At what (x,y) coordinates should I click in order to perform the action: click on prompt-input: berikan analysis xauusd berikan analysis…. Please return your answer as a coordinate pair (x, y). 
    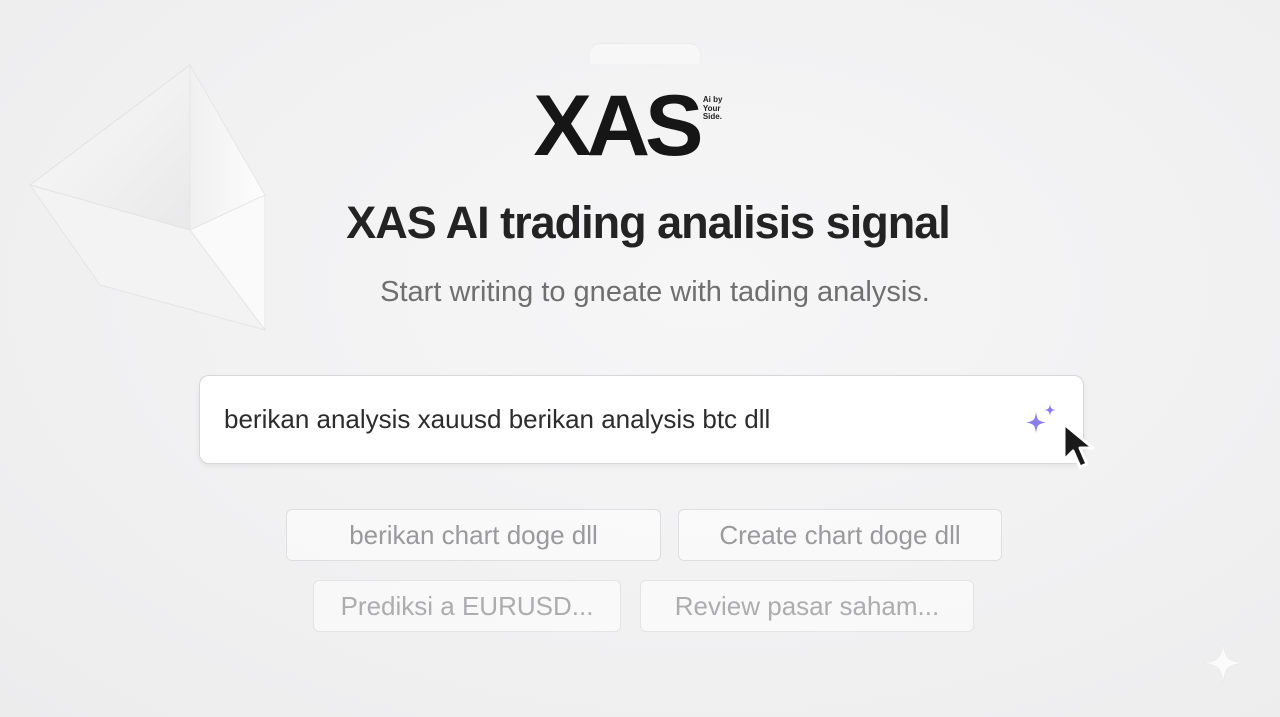
    Looking at the image, I should click on (641, 419).